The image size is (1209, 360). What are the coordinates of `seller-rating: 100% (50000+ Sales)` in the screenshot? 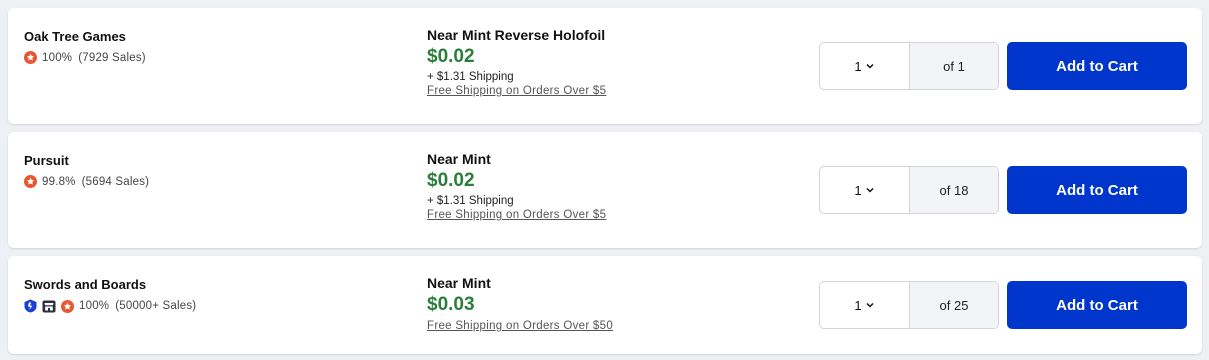 It's located at (110, 306).